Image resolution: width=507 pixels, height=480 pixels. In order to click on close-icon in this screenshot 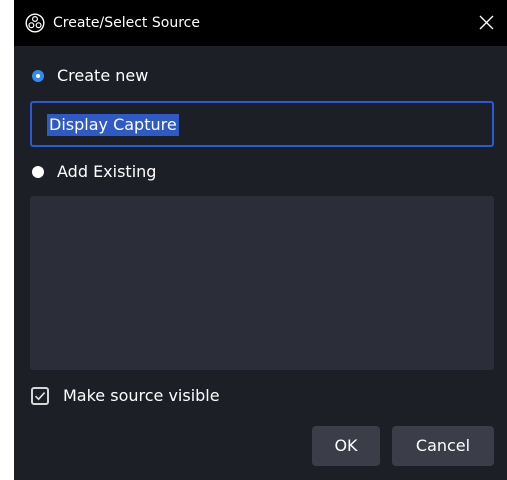, I will do `click(486, 22)`.